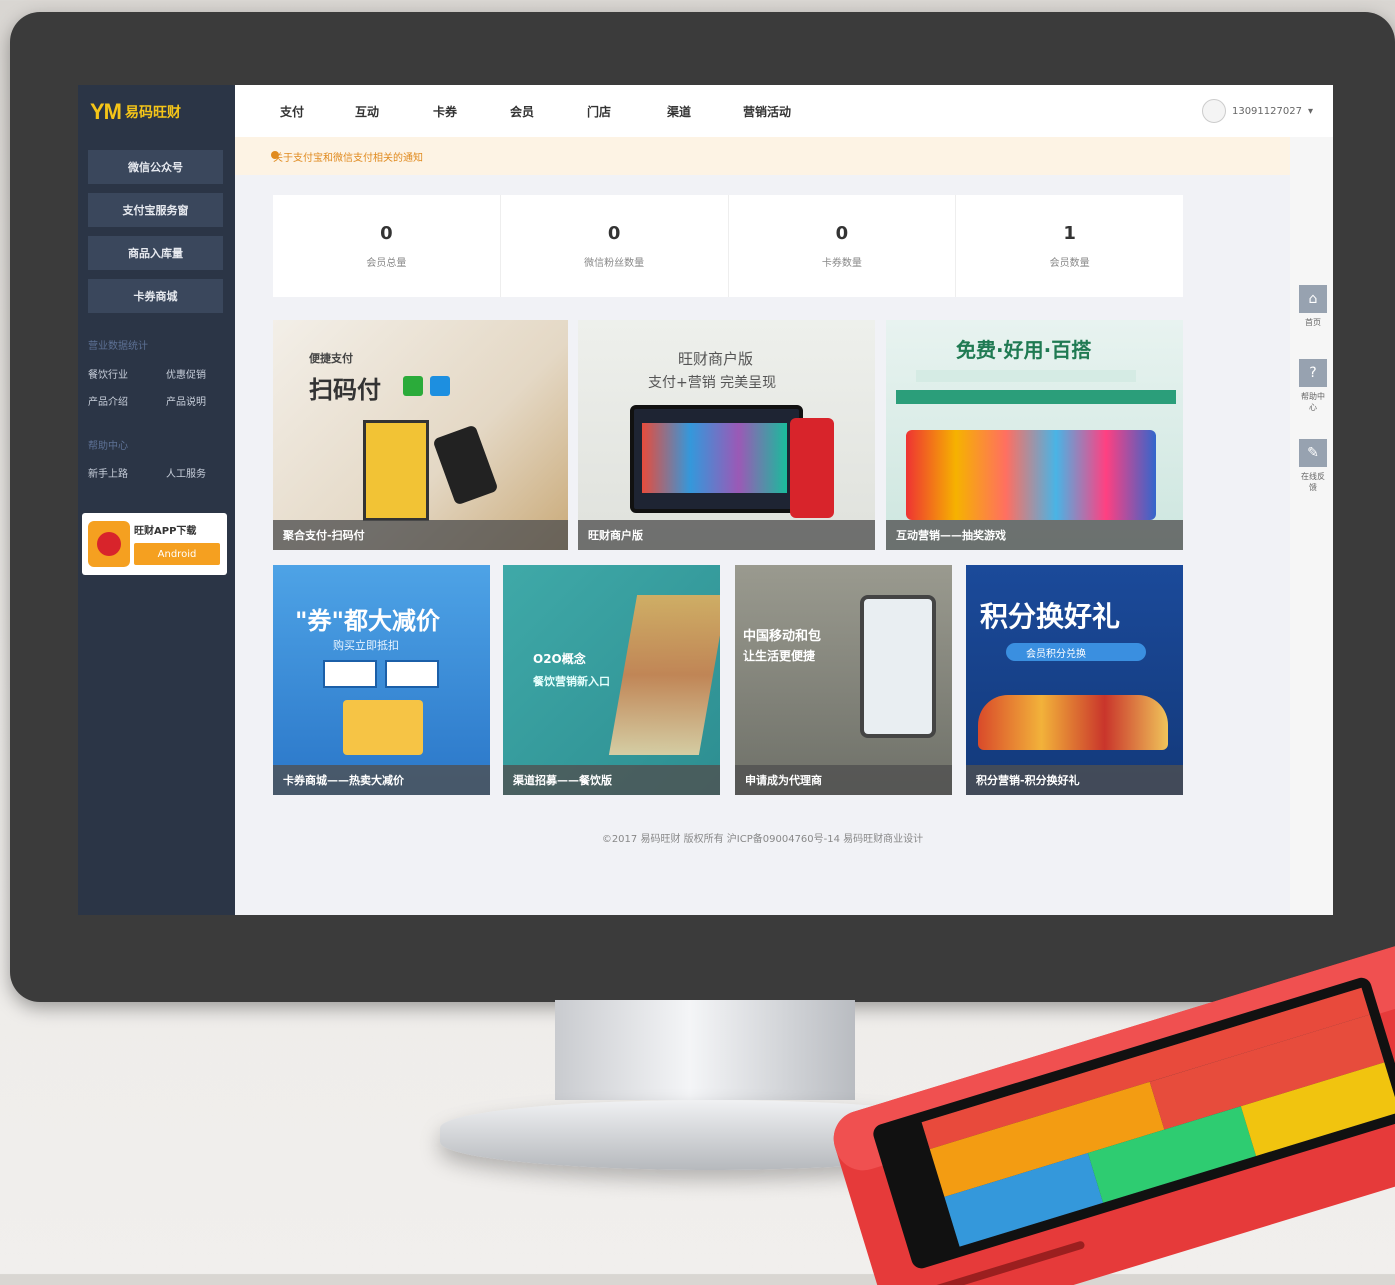  What do you see at coordinates (331, 358) in the screenshot?
I see `card-subtitle: 便捷支付` at bounding box center [331, 358].